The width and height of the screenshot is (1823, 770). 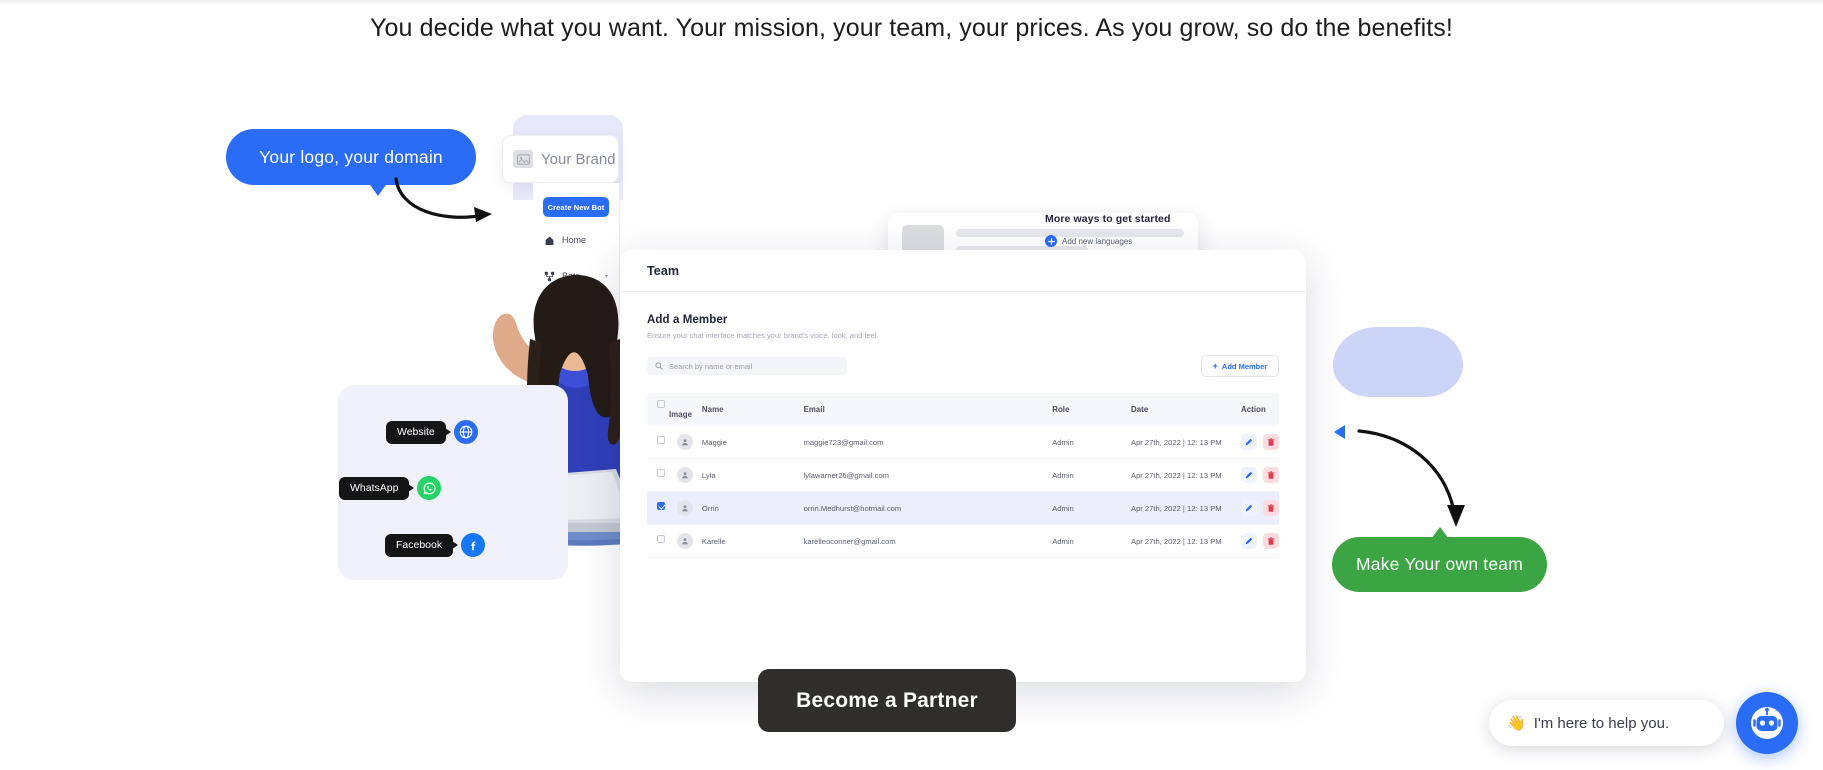 I want to click on blue-caret-icon, so click(x=1339, y=432).